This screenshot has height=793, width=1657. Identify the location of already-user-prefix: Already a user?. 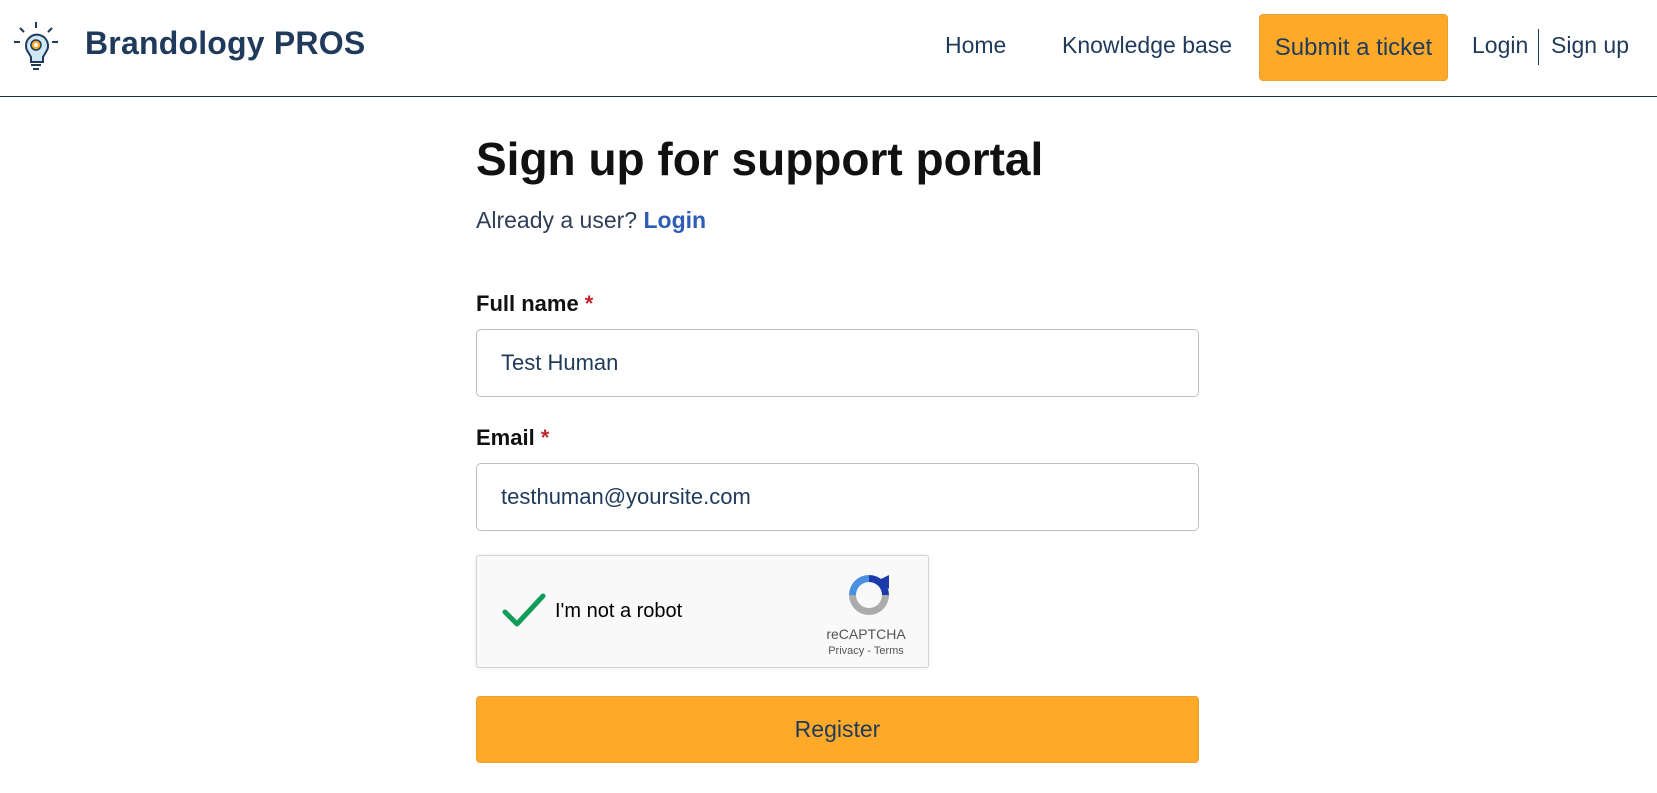
(560, 220).